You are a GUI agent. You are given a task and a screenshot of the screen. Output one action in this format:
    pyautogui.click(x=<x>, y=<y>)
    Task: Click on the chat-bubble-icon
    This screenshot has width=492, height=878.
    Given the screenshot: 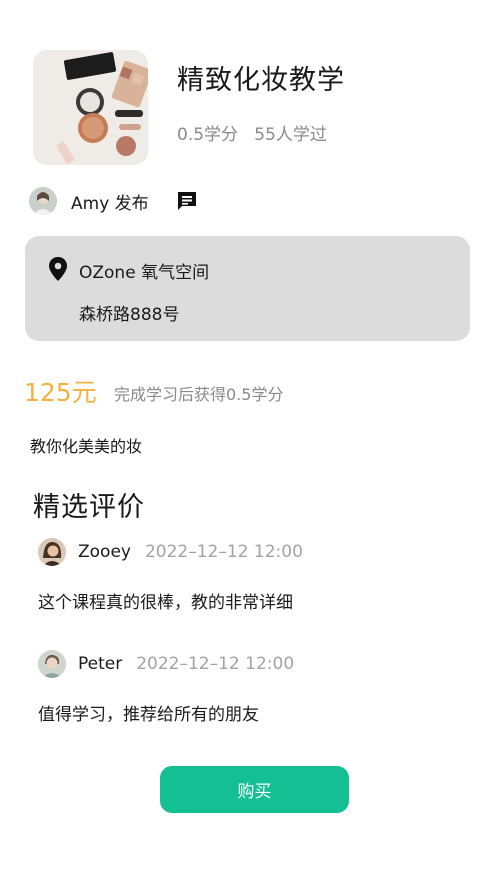 What is the action you would take?
    pyautogui.click(x=188, y=201)
    